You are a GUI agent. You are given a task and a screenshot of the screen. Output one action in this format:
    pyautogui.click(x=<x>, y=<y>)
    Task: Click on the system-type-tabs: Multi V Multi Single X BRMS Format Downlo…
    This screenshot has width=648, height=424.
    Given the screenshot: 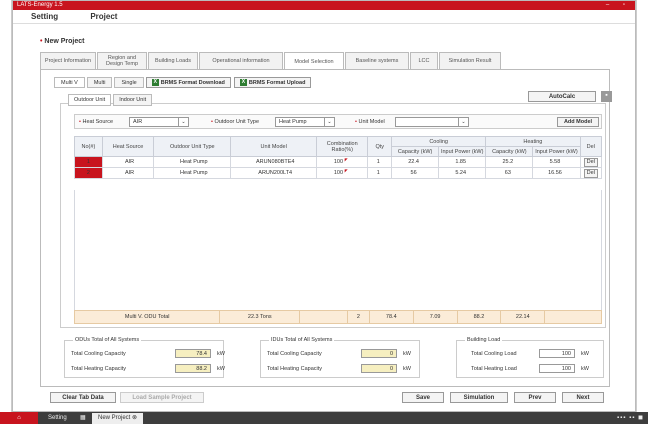 What is the action you would take?
    pyautogui.click(x=184, y=82)
    